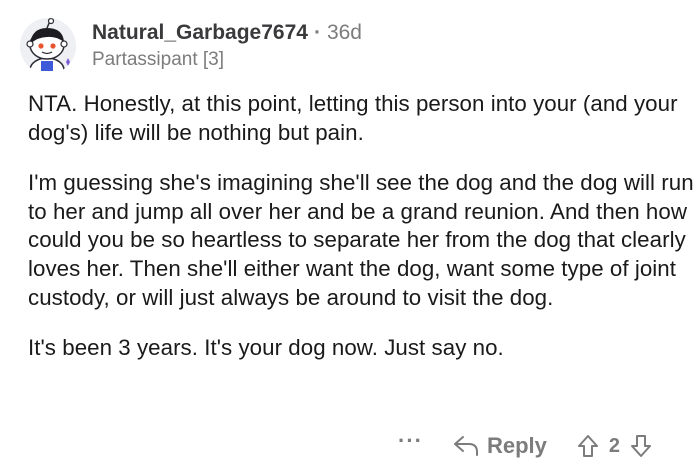  I want to click on downvote-arrow-icon, so click(641, 446).